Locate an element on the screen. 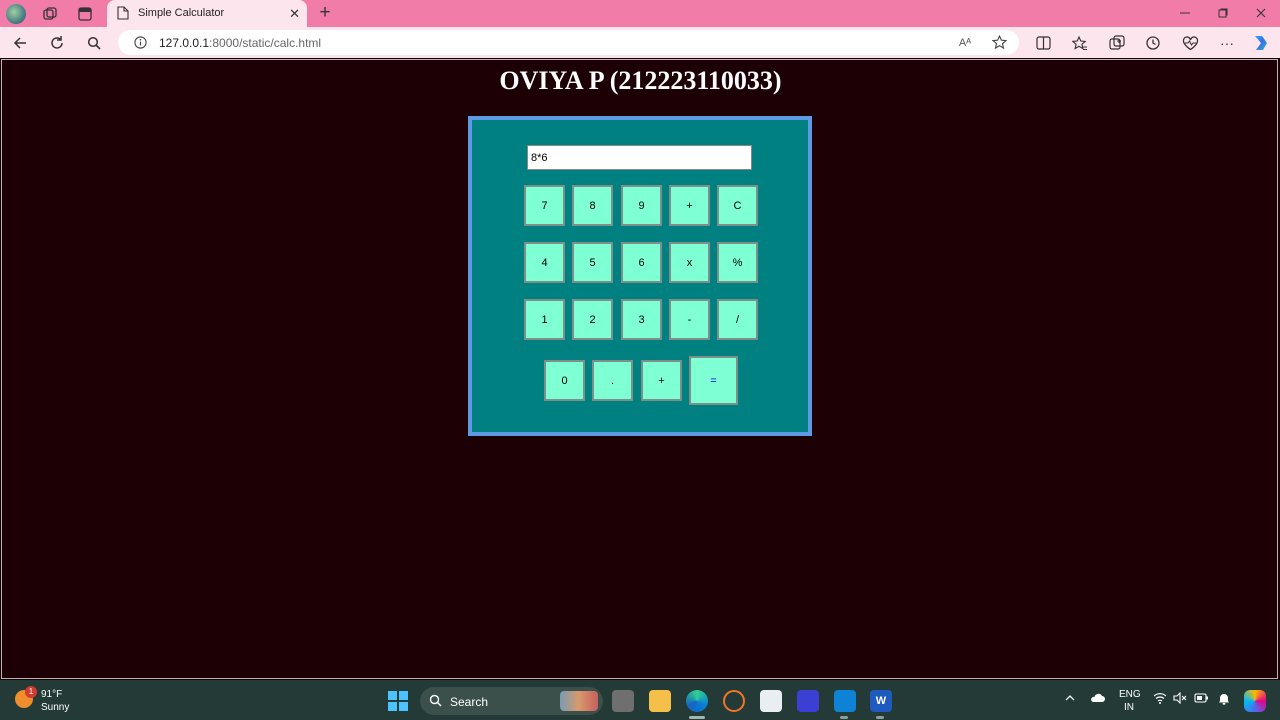 This screenshot has width=1280, height=720. performance-heart-icon is located at coordinates (1190, 43).